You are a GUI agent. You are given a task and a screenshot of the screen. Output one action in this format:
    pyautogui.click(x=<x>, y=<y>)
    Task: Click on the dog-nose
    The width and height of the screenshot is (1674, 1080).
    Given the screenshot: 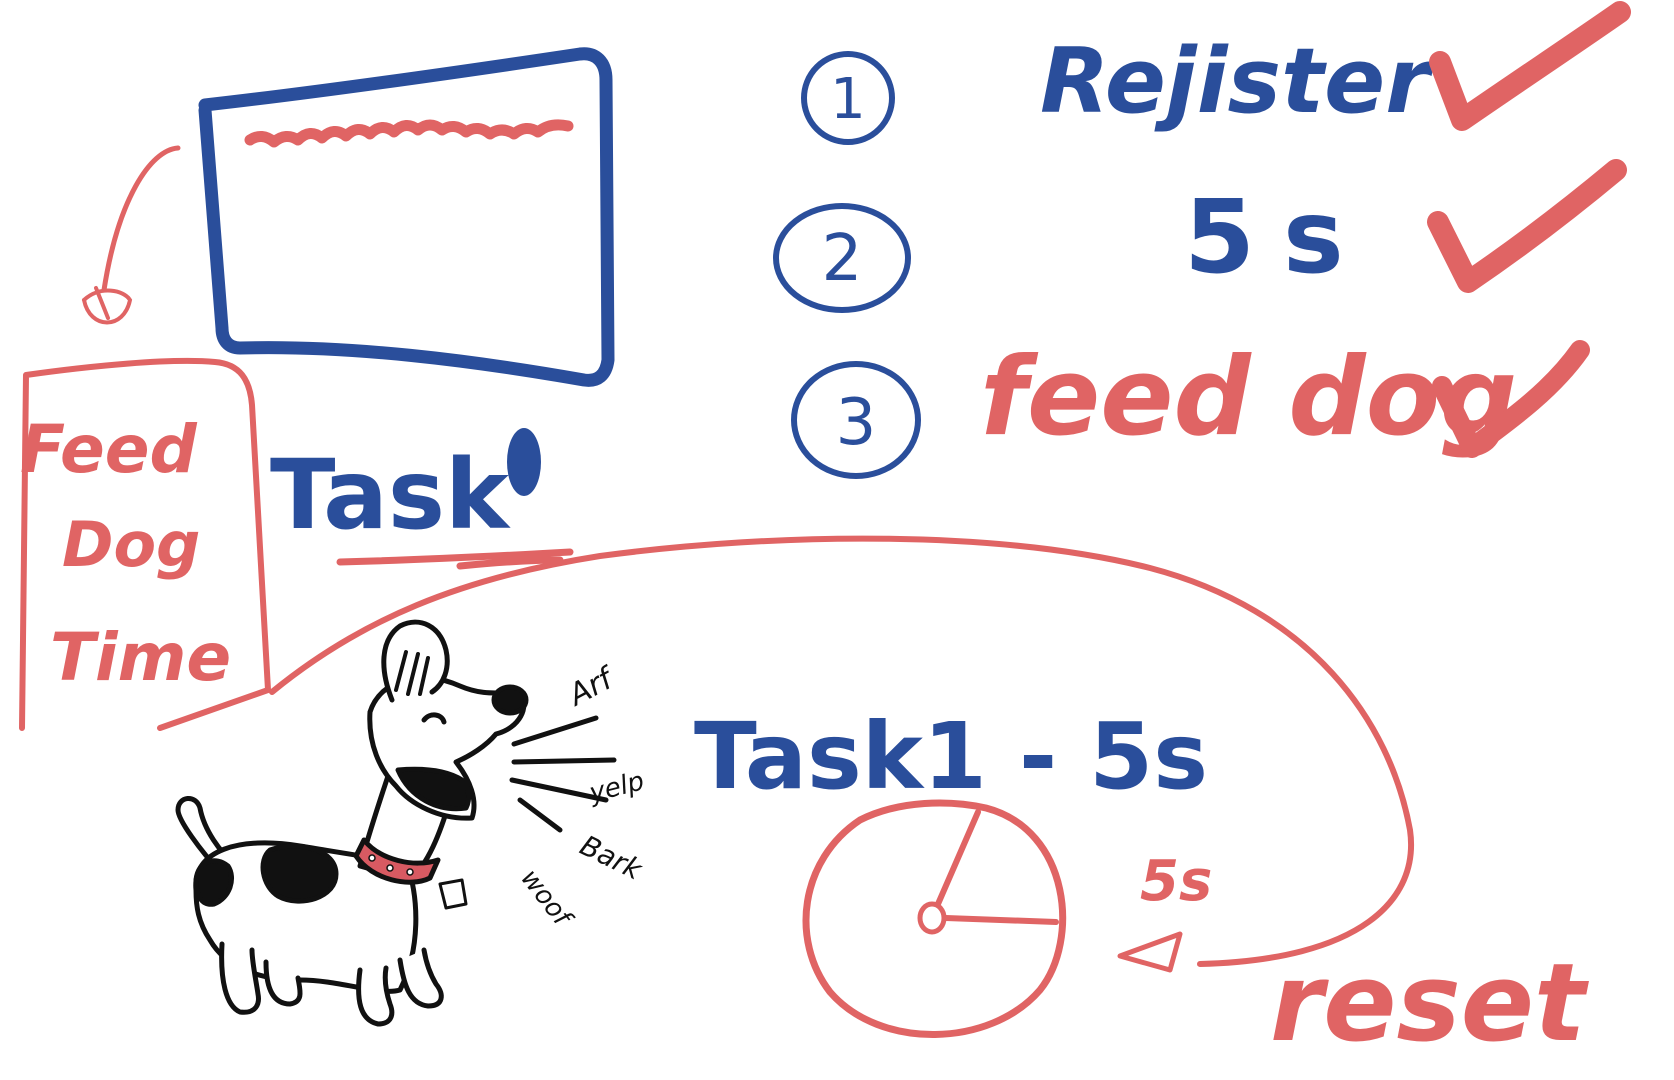 What is the action you would take?
    pyautogui.click(x=510, y=700)
    